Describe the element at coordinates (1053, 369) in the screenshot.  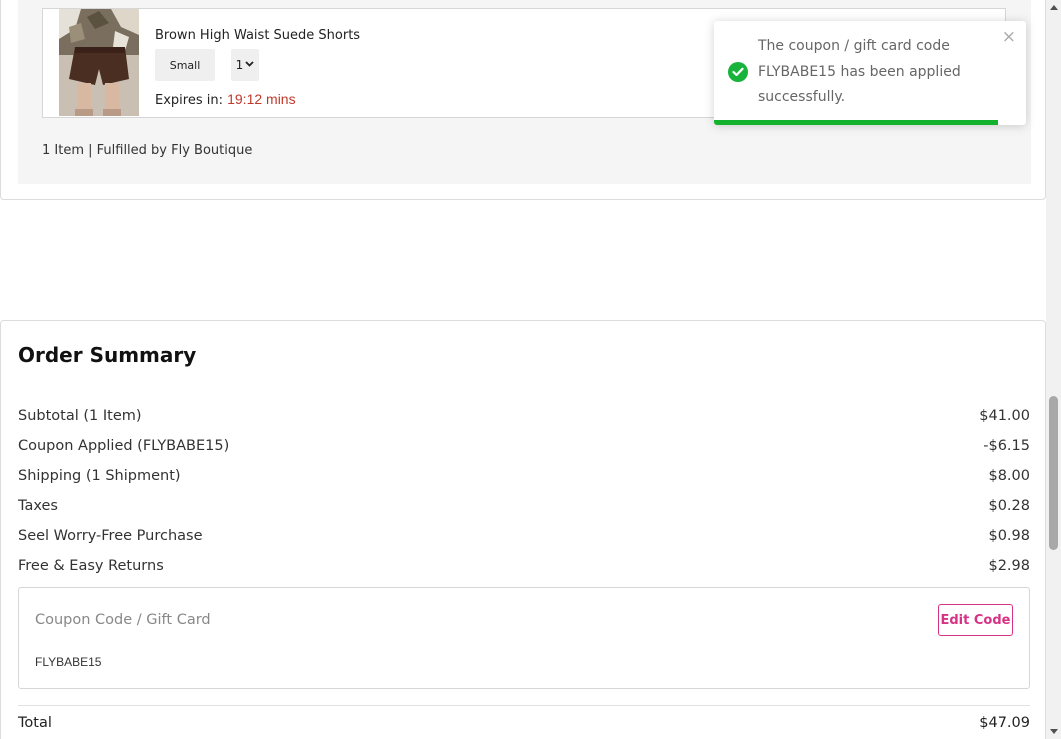
I see `page-scrollbar` at that location.